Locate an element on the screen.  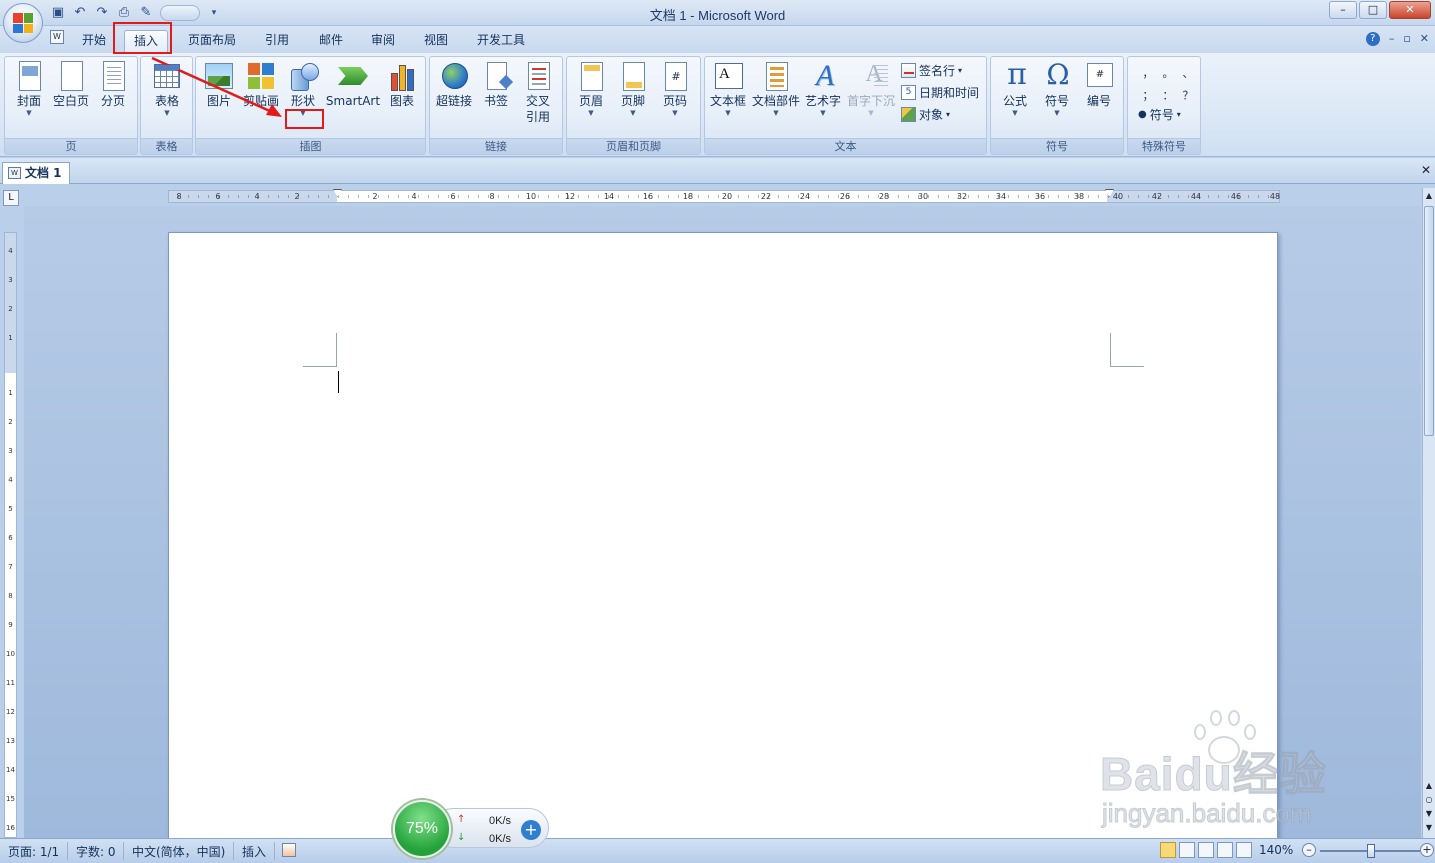
network-speed-widget: 75% ↑ 0K/s ↓ 0K/s + is located at coordinates (472, 829).